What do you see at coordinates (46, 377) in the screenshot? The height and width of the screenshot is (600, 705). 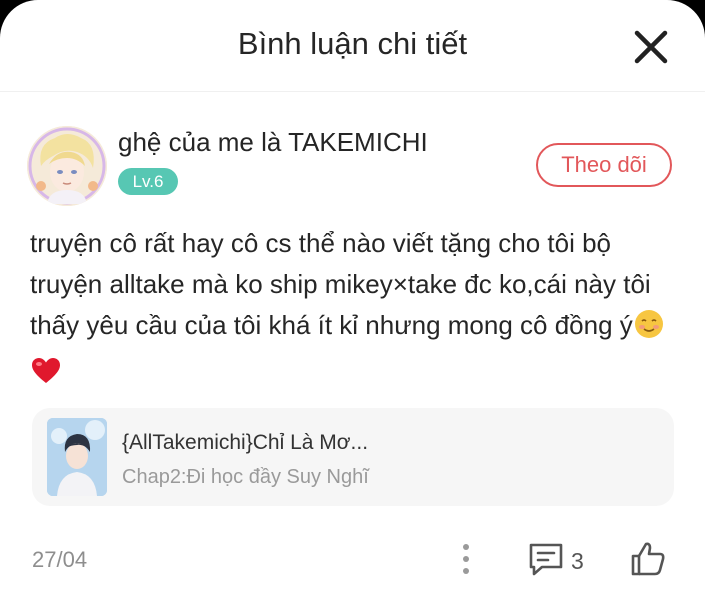 I see `red-heart-emoji` at bounding box center [46, 377].